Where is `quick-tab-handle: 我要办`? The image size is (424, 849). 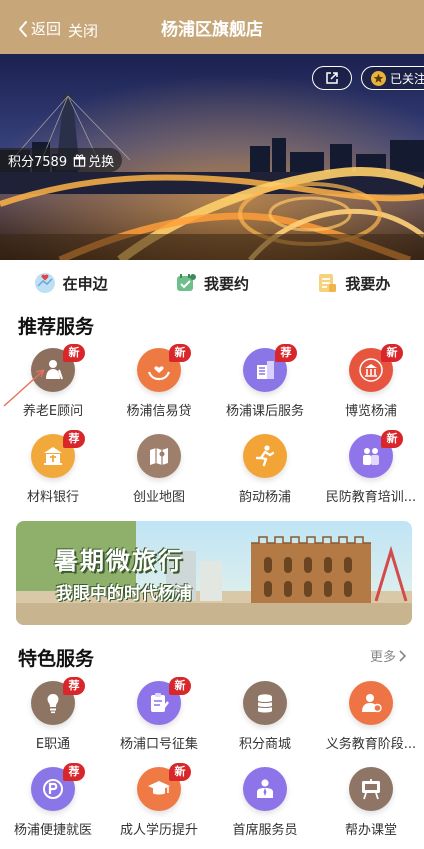
quick-tab-handle: 我要办 is located at coordinates (353, 283).